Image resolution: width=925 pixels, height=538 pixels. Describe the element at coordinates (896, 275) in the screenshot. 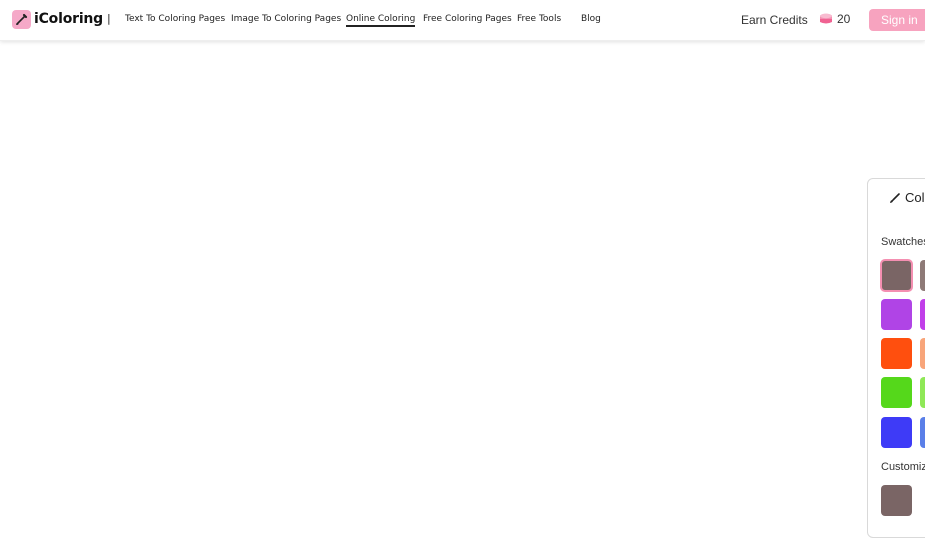

I see `swatch-row1-col1` at that location.